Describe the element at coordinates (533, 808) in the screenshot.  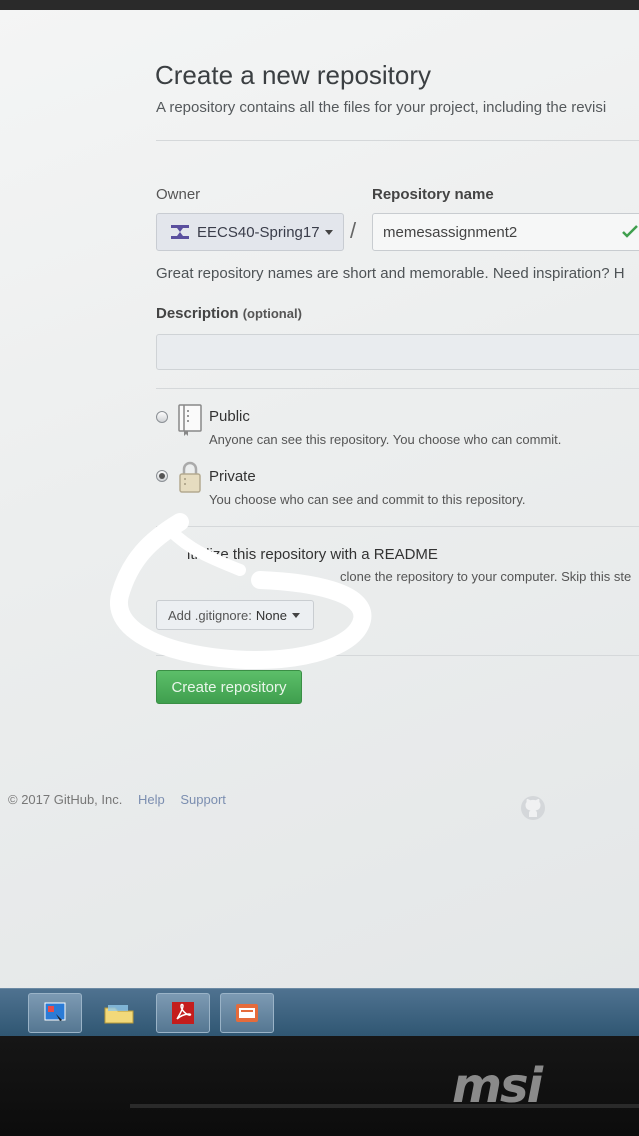
I see `octocat-icon` at that location.